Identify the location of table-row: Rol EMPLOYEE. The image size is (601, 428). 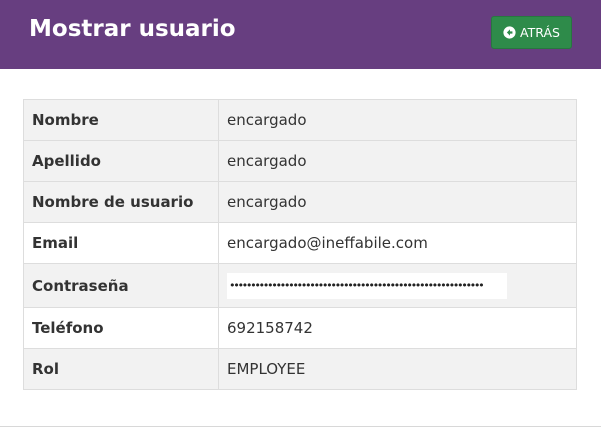
(300, 369).